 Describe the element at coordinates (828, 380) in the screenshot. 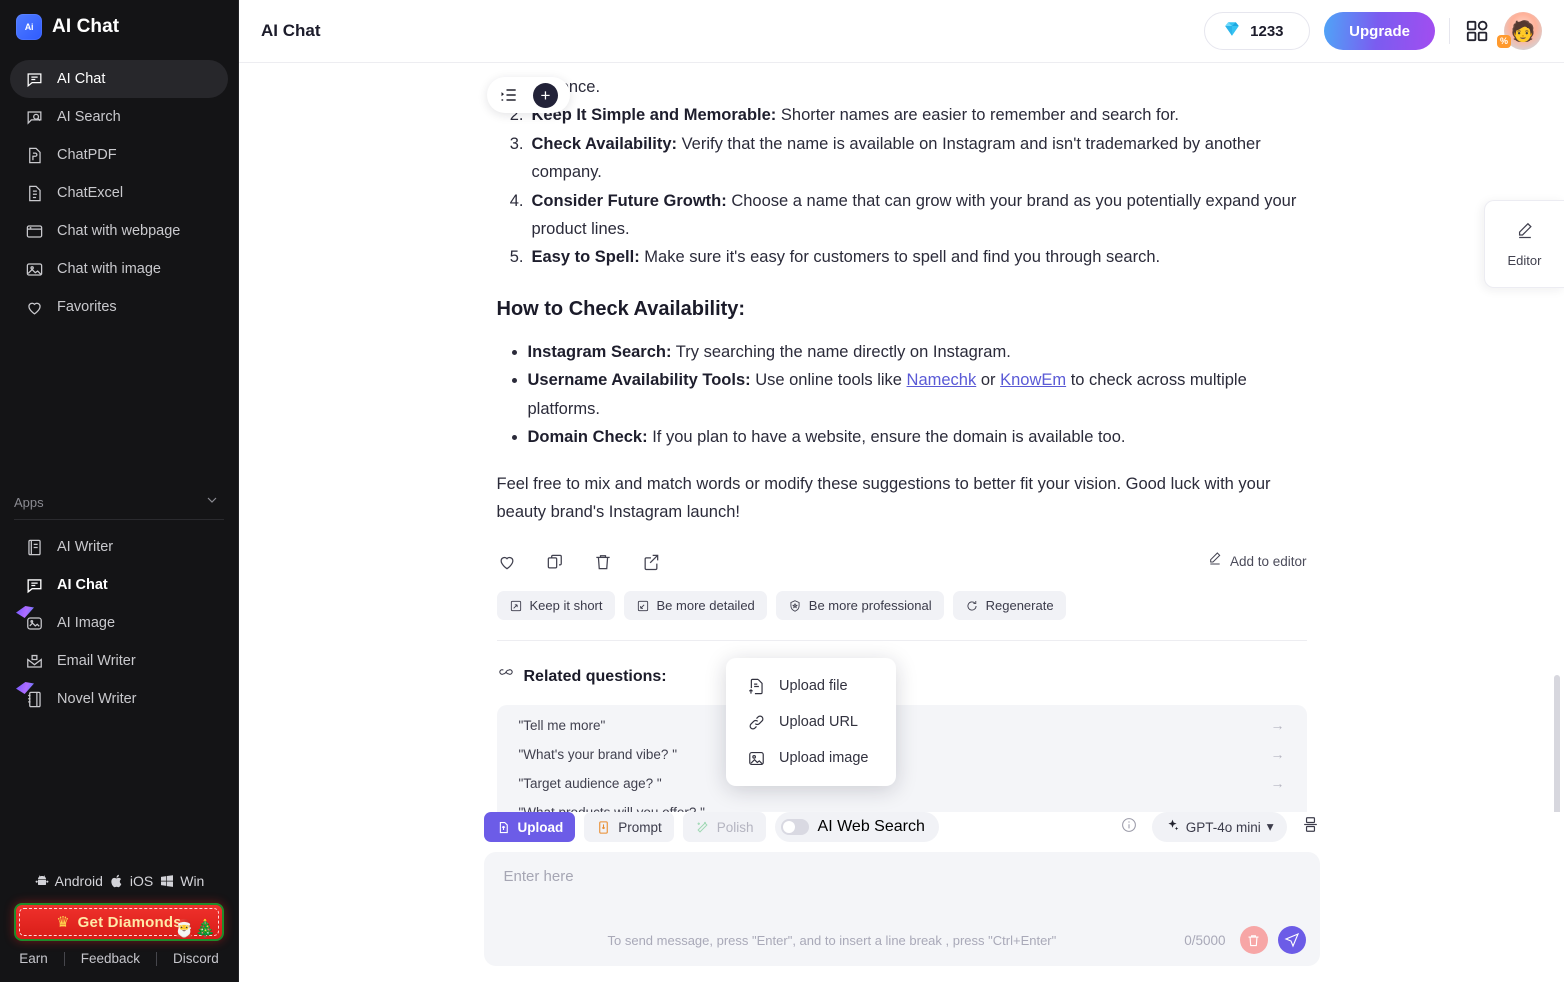

I see `list-item-rest: Use online tools like` at that location.